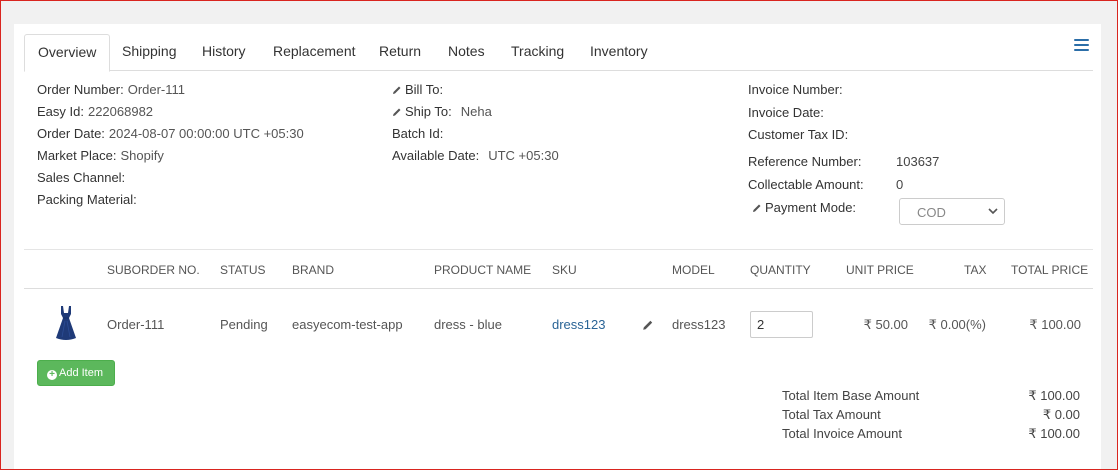 The image size is (1118, 470). Describe the element at coordinates (436, 155) in the screenshot. I see `available-date-label: Available Date:` at that location.